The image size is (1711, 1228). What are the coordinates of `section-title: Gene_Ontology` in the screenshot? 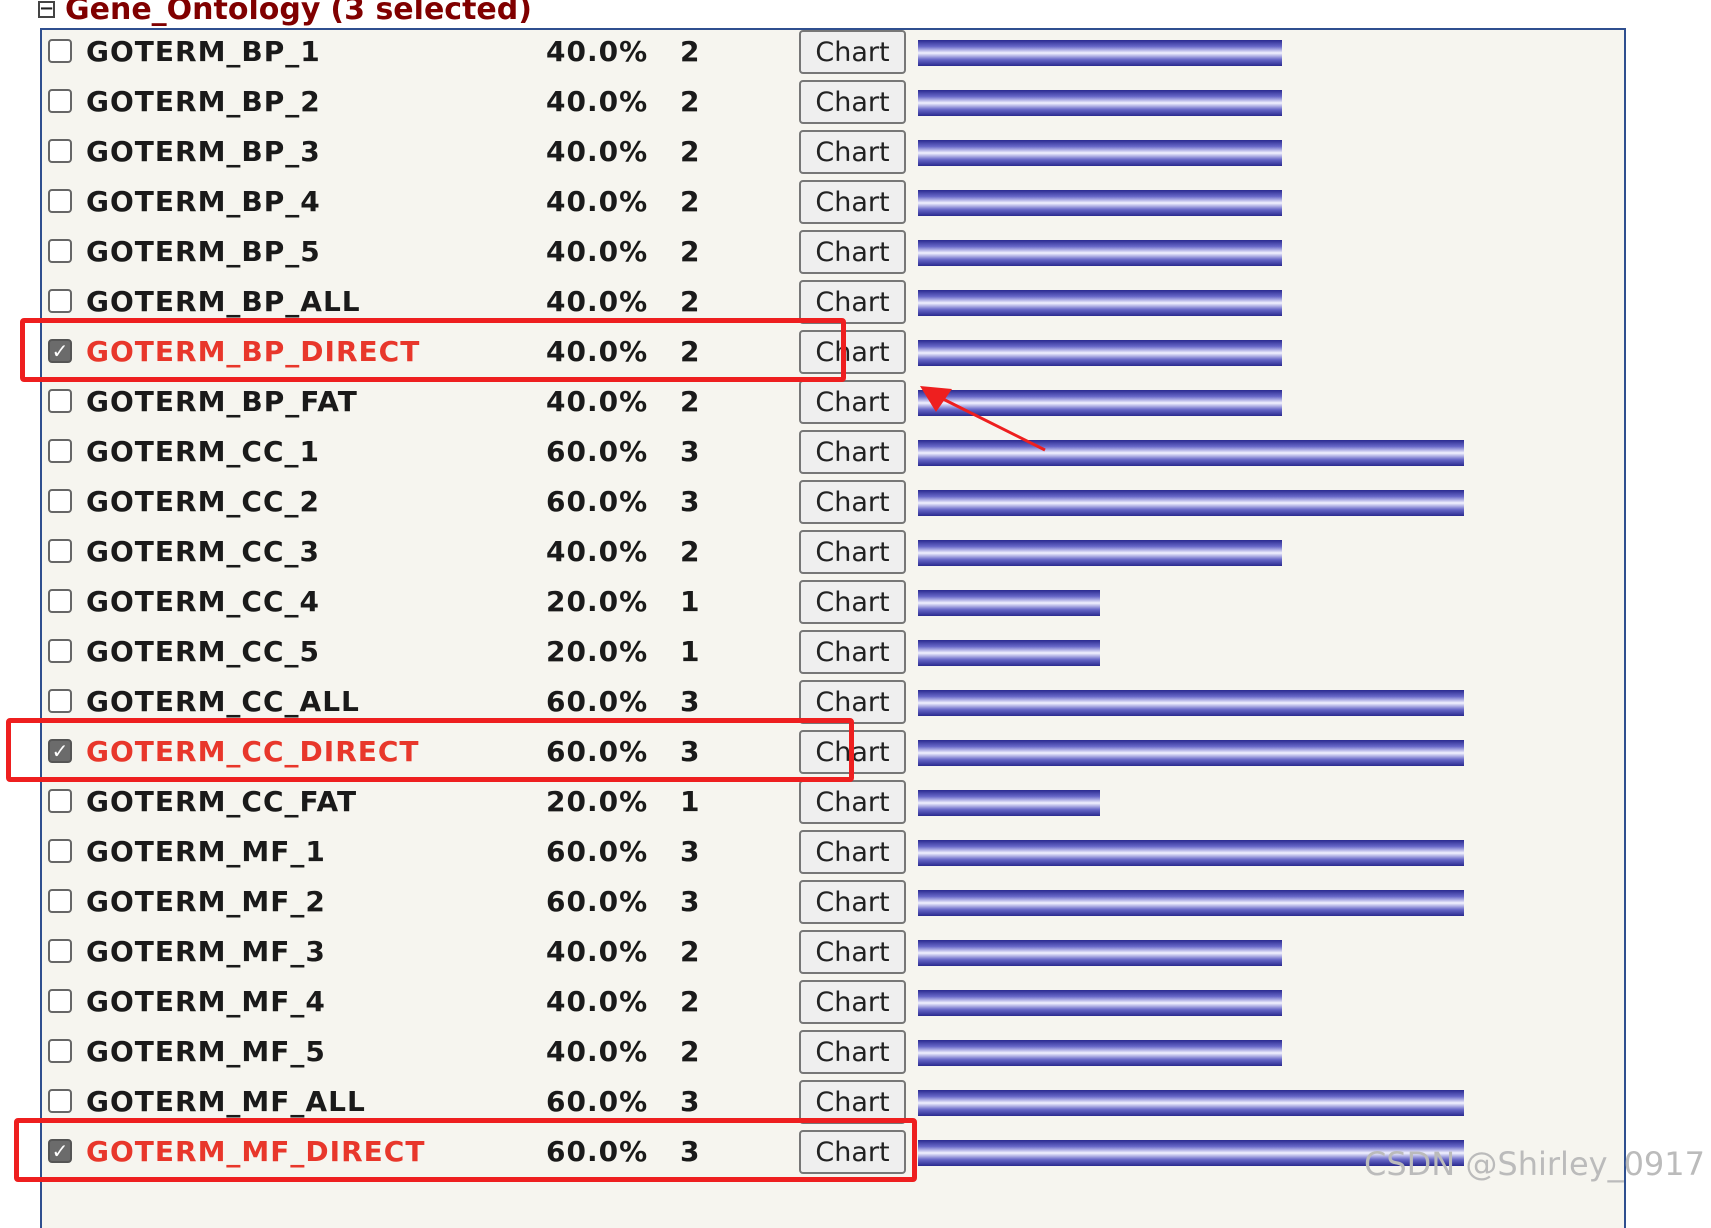 It's located at (193, 13).